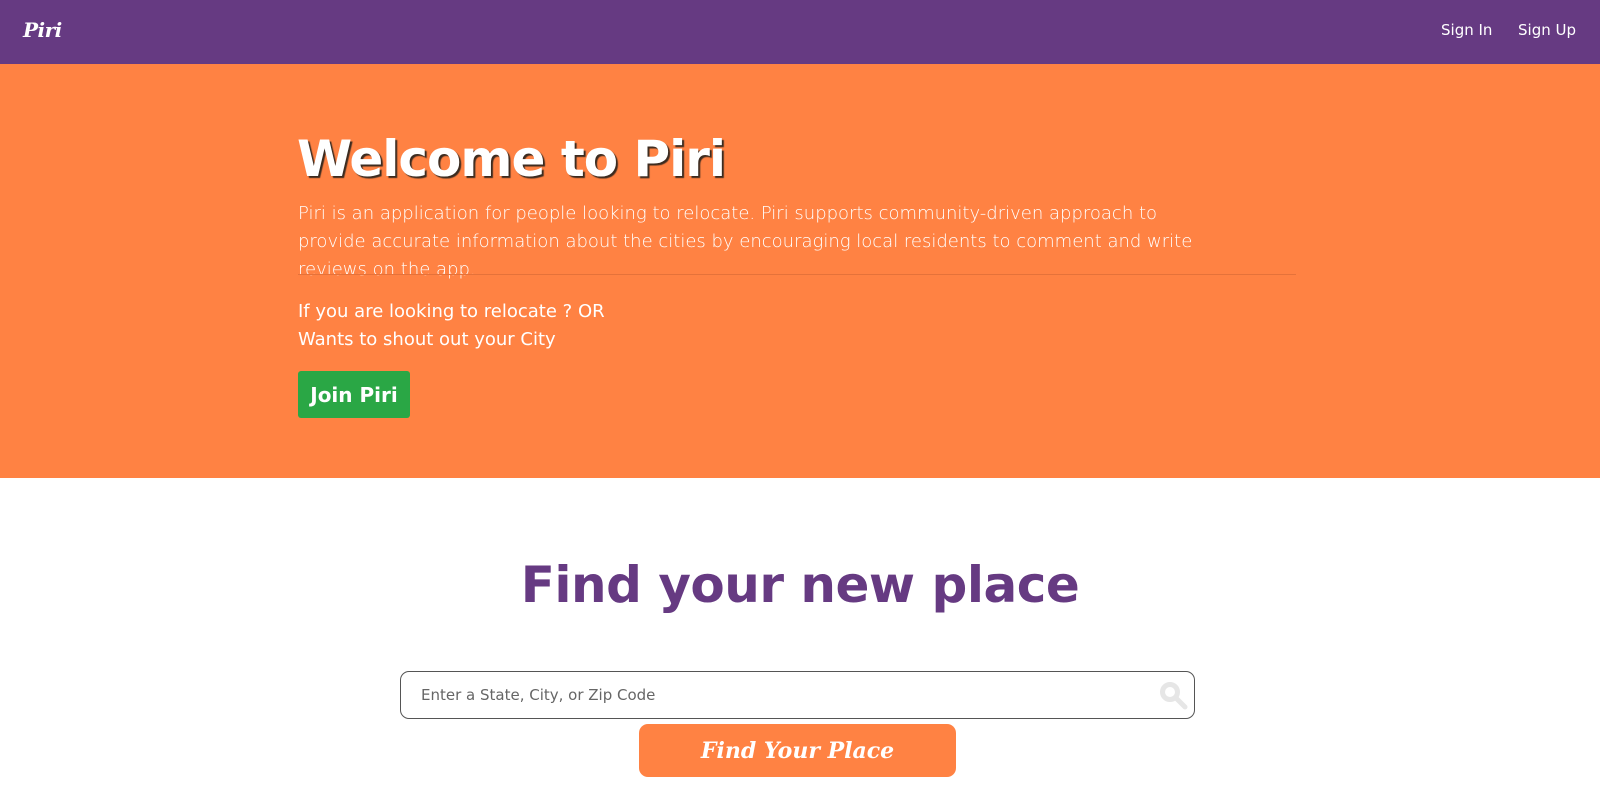 This screenshot has width=1600, height=791. I want to click on brand-logo: Piri, so click(42, 30).